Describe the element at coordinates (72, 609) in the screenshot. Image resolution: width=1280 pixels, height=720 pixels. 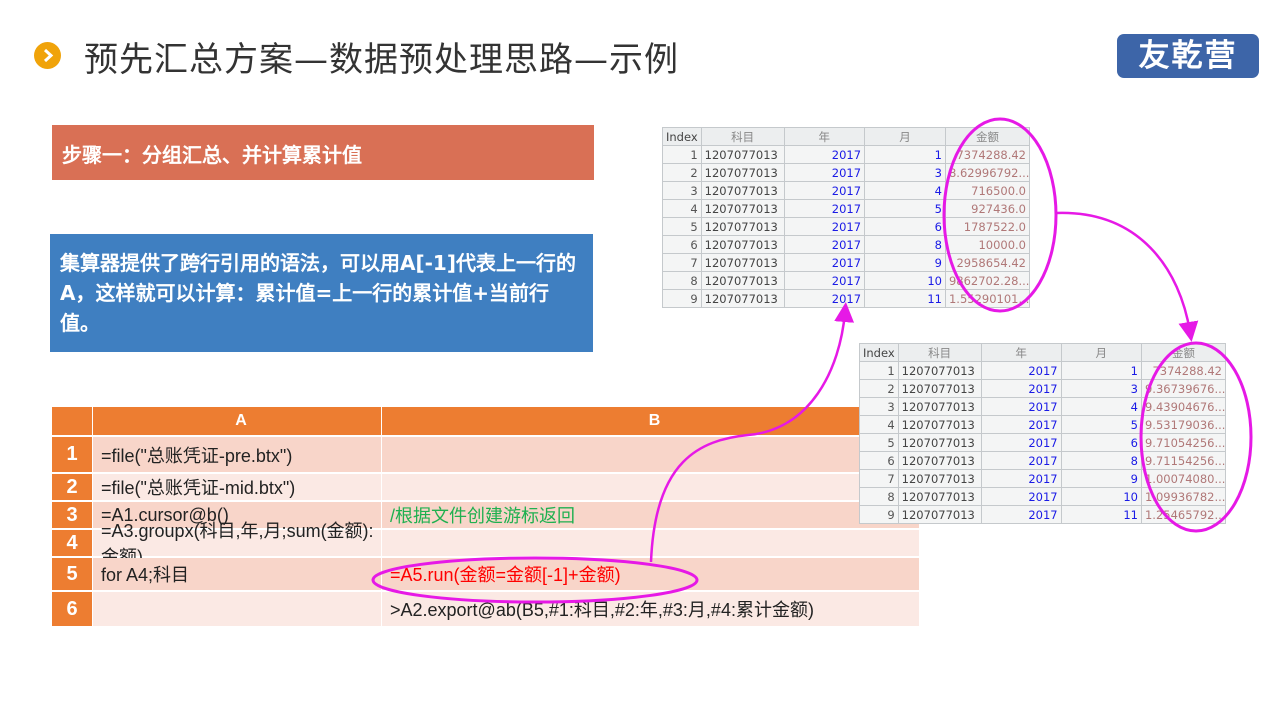
I see `row-number: 6` at that location.